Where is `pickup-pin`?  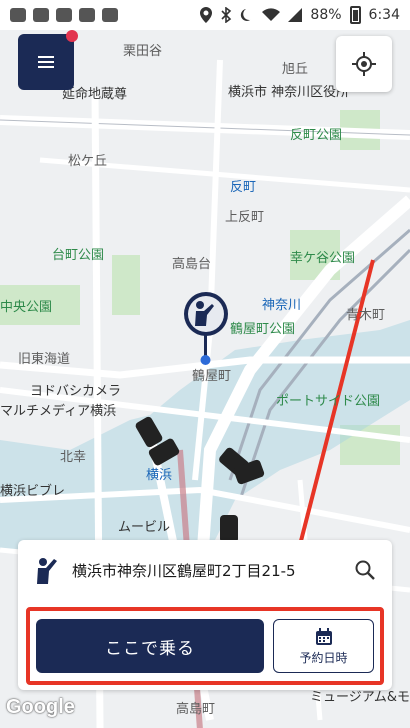 pickup-pin is located at coordinates (206, 330).